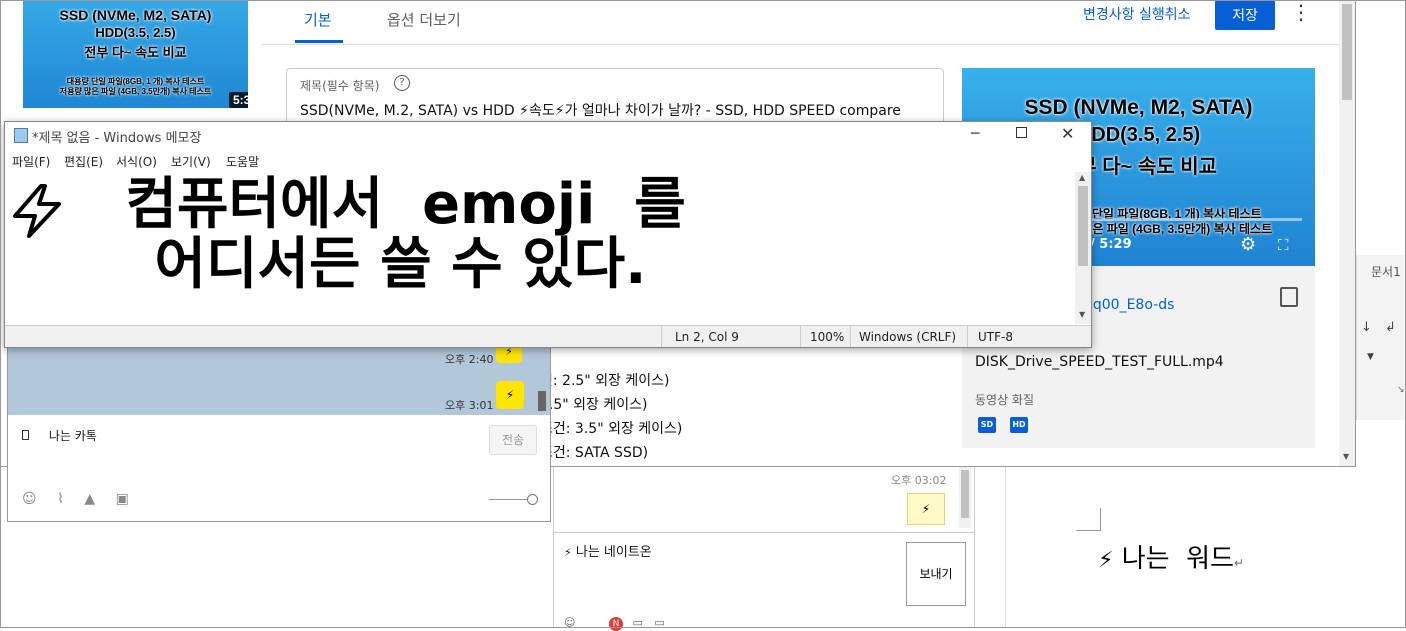 The image size is (1406, 631). I want to click on video-link: bq00_E8o-ds, so click(1129, 305).